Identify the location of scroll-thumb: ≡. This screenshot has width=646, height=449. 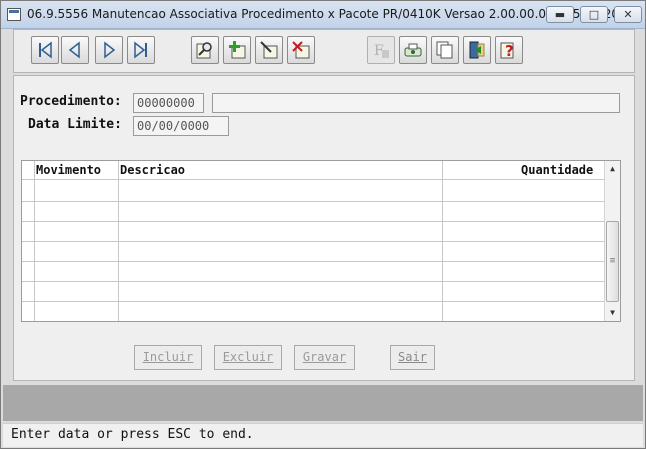
(612, 261).